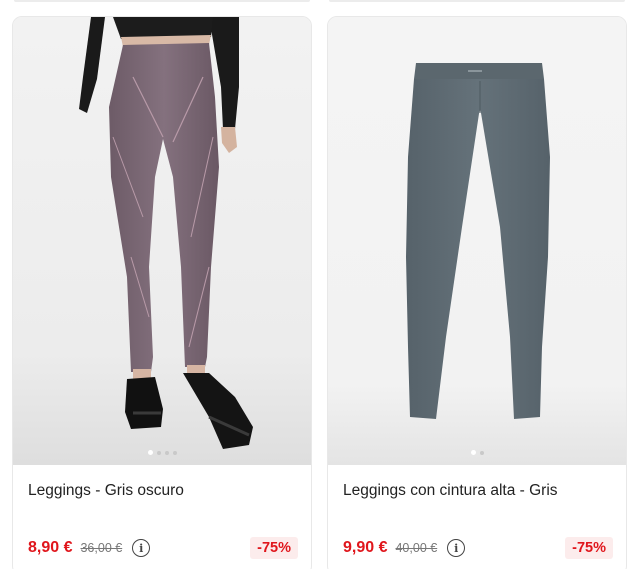 Image resolution: width=640 pixels, height=569 pixels. What do you see at coordinates (50, 547) in the screenshot?
I see `current-price: 8,90 €` at bounding box center [50, 547].